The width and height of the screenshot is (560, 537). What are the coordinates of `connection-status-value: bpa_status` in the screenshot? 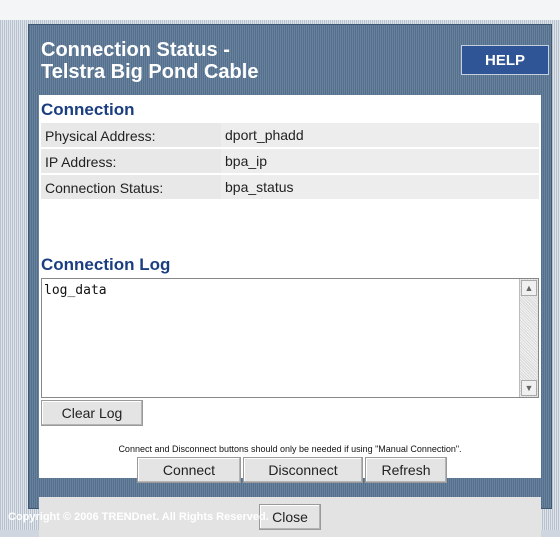 It's located at (380, 187).